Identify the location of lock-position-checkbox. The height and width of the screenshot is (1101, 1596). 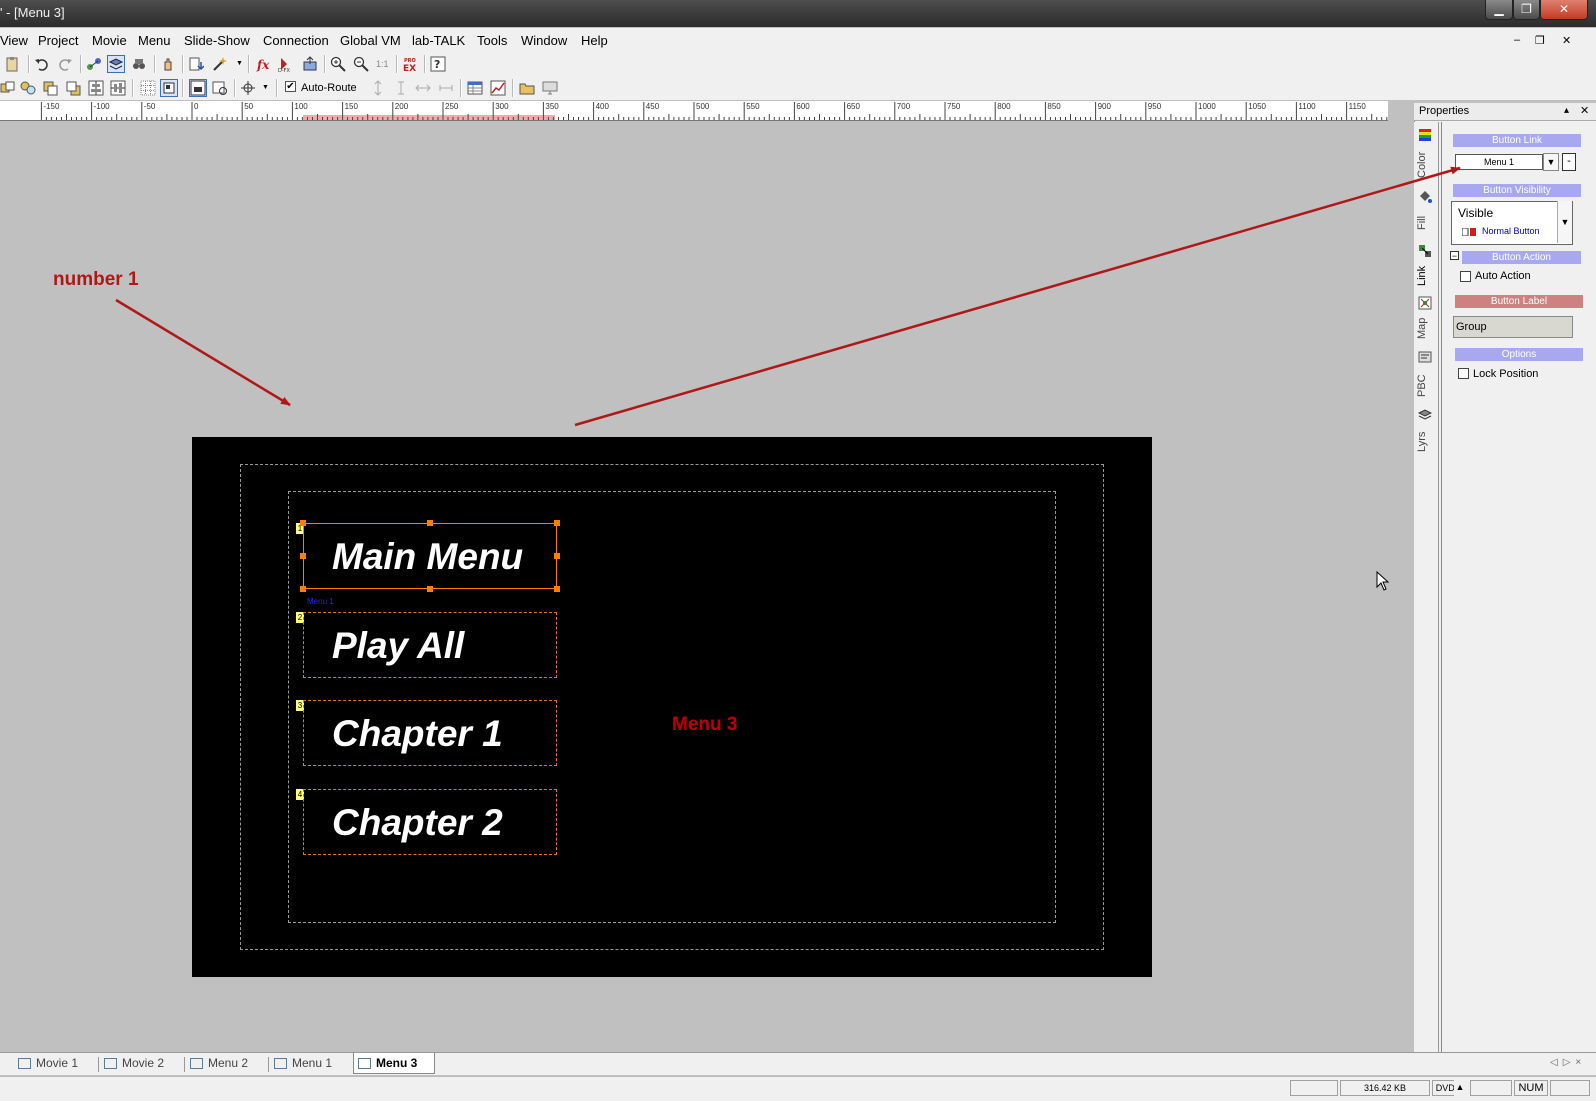
(1463, 373).